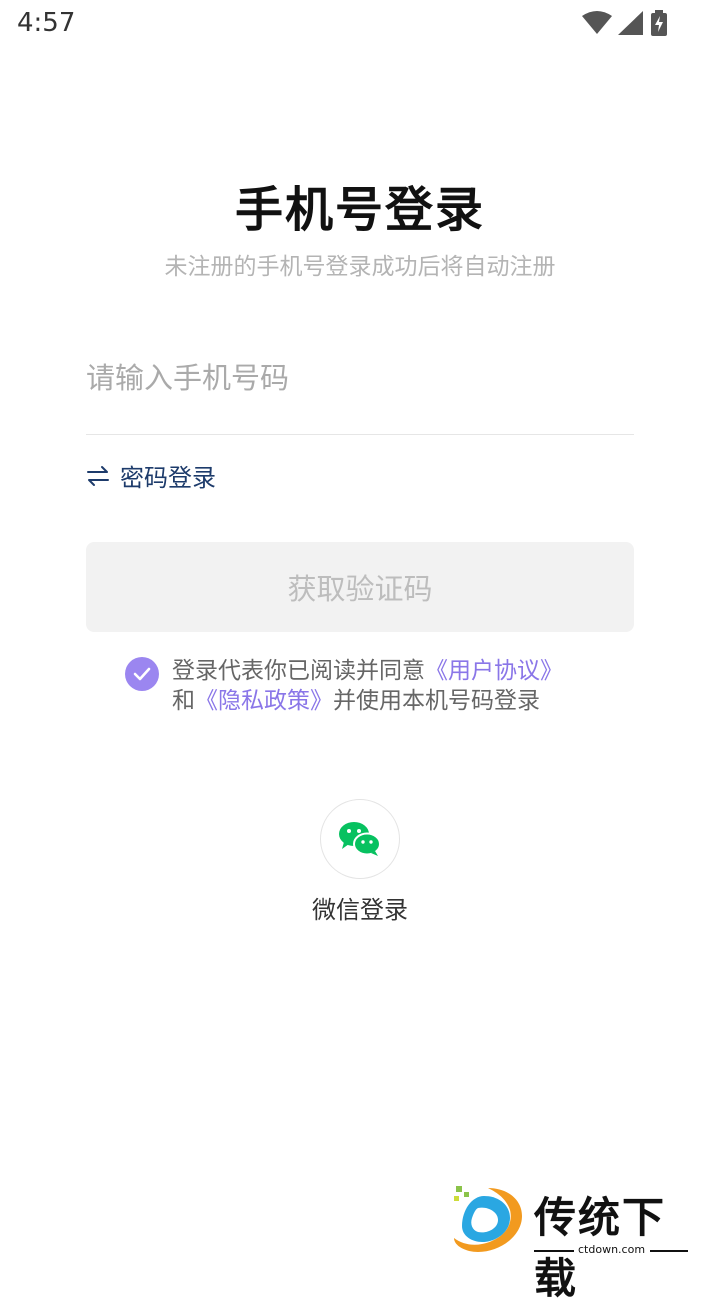 The width and height of the screenshot is (720, 1306). I want to click on wechat-icon, so click(360, 839).